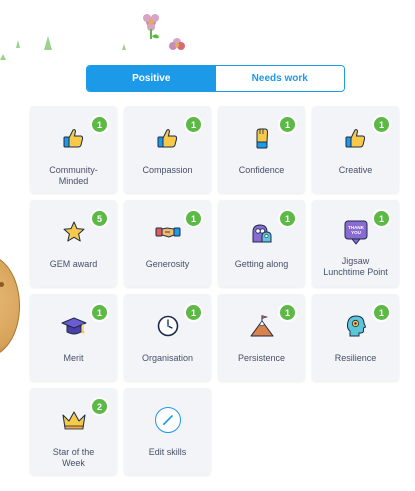  Describe the element at coordinates (167, 452) in the screenshot. I see `edit-skills-label: Edit skills` at that location.